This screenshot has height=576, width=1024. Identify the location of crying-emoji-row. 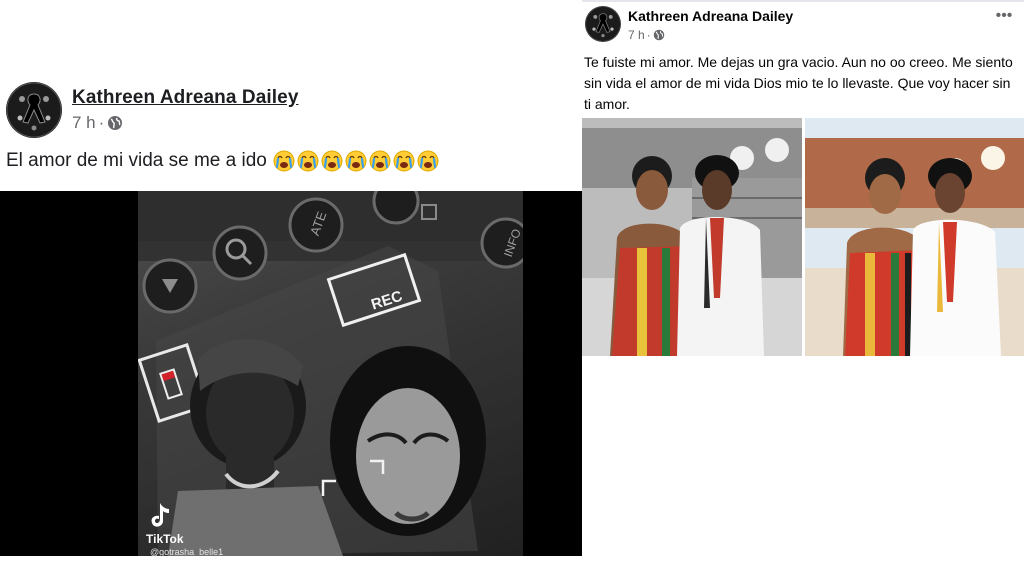
(357, 161).